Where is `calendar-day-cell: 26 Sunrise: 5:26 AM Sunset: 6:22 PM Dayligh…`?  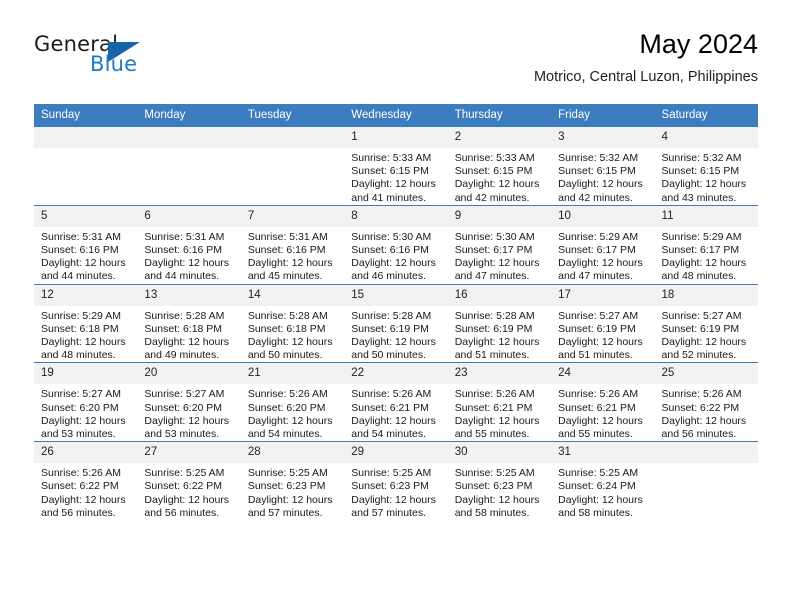 calendar-day-cell: 26 Sunrise: 5:26 AM Sunset: 6:22 PM Dayligh… is located at coordinates (86, 481).